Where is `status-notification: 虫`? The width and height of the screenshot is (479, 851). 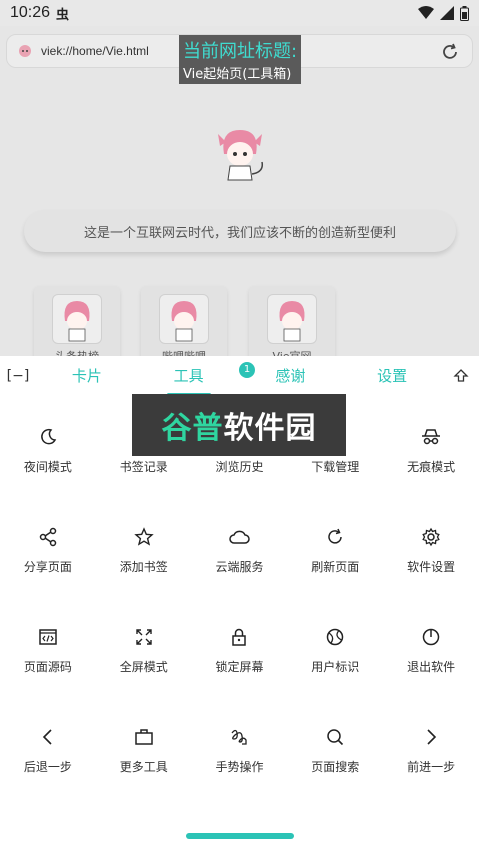
status-notification: 虫 is located at coordinates (63, 15).